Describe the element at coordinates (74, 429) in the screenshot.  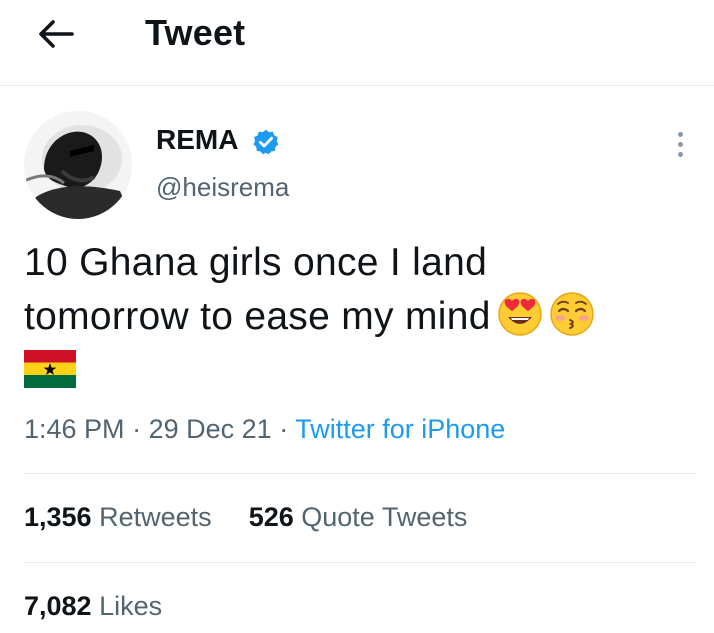
I see `tweet-time: 1:46 PM` at that location.